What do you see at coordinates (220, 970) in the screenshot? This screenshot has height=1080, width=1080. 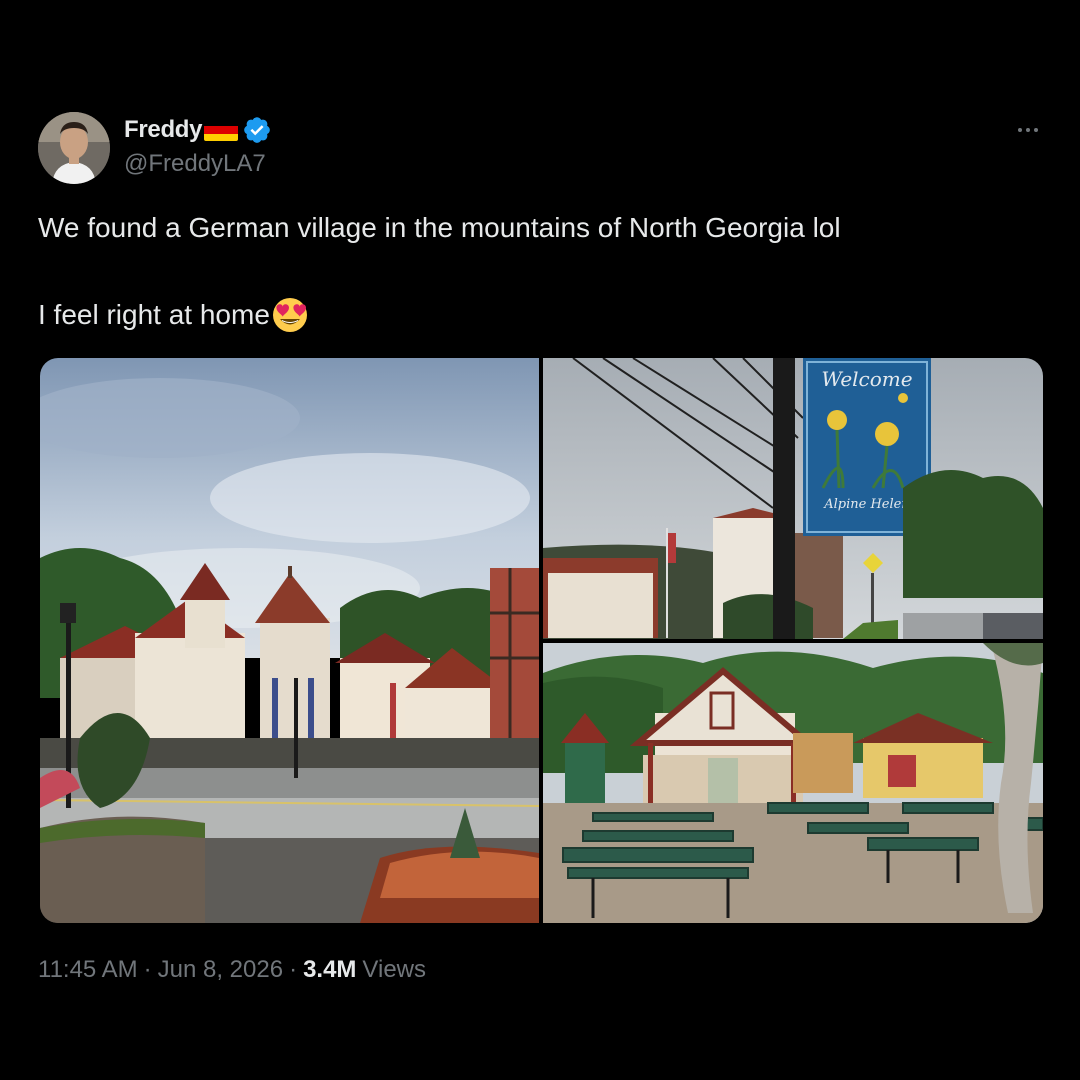 I see `post-date: Jun 8, 2026` at bounding box center [220, 970].